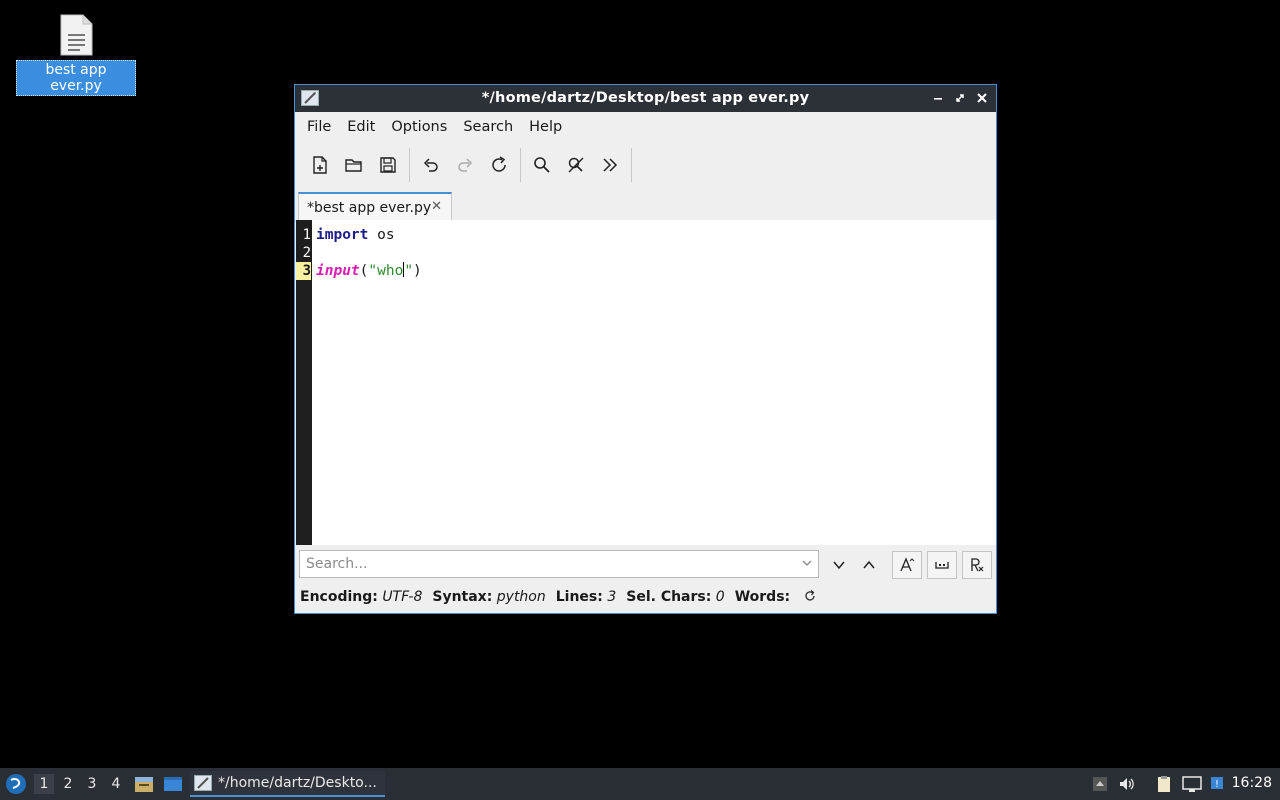 This screenshot has height=800, width=1280. I want to click on notification-icon: !, so click(1217, 783).